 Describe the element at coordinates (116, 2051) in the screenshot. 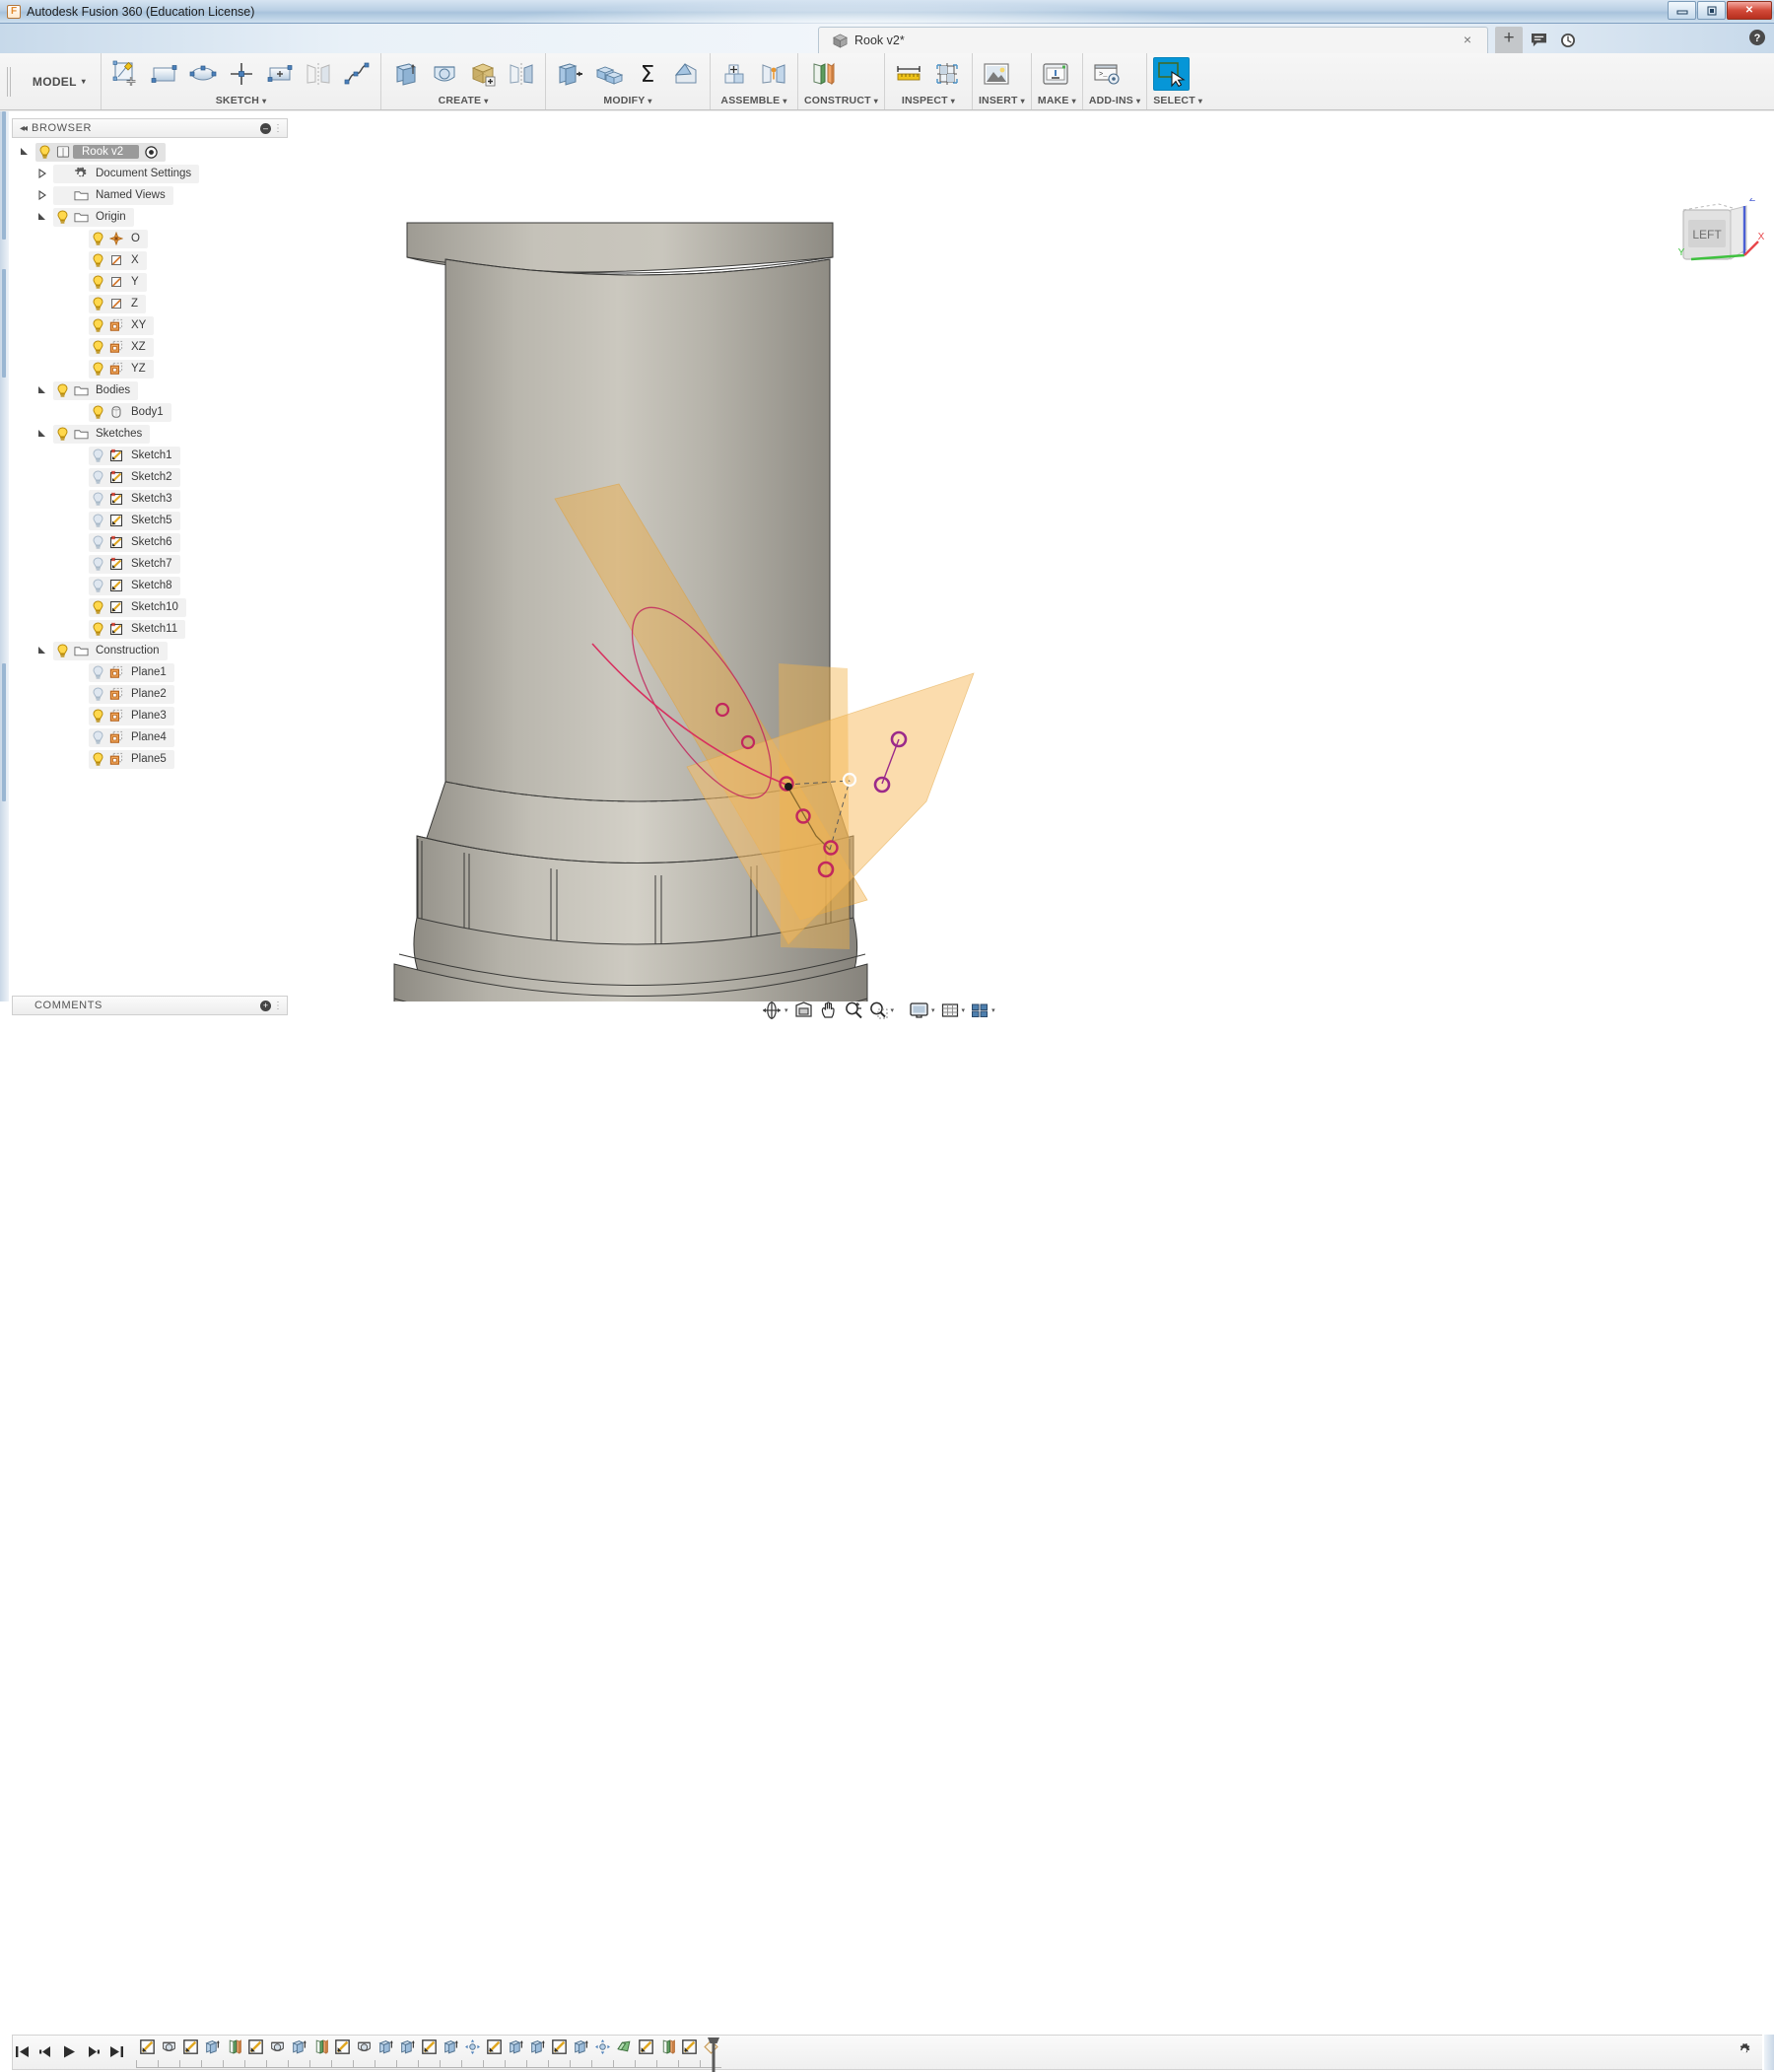

I see `go-to-end-button` at that location.